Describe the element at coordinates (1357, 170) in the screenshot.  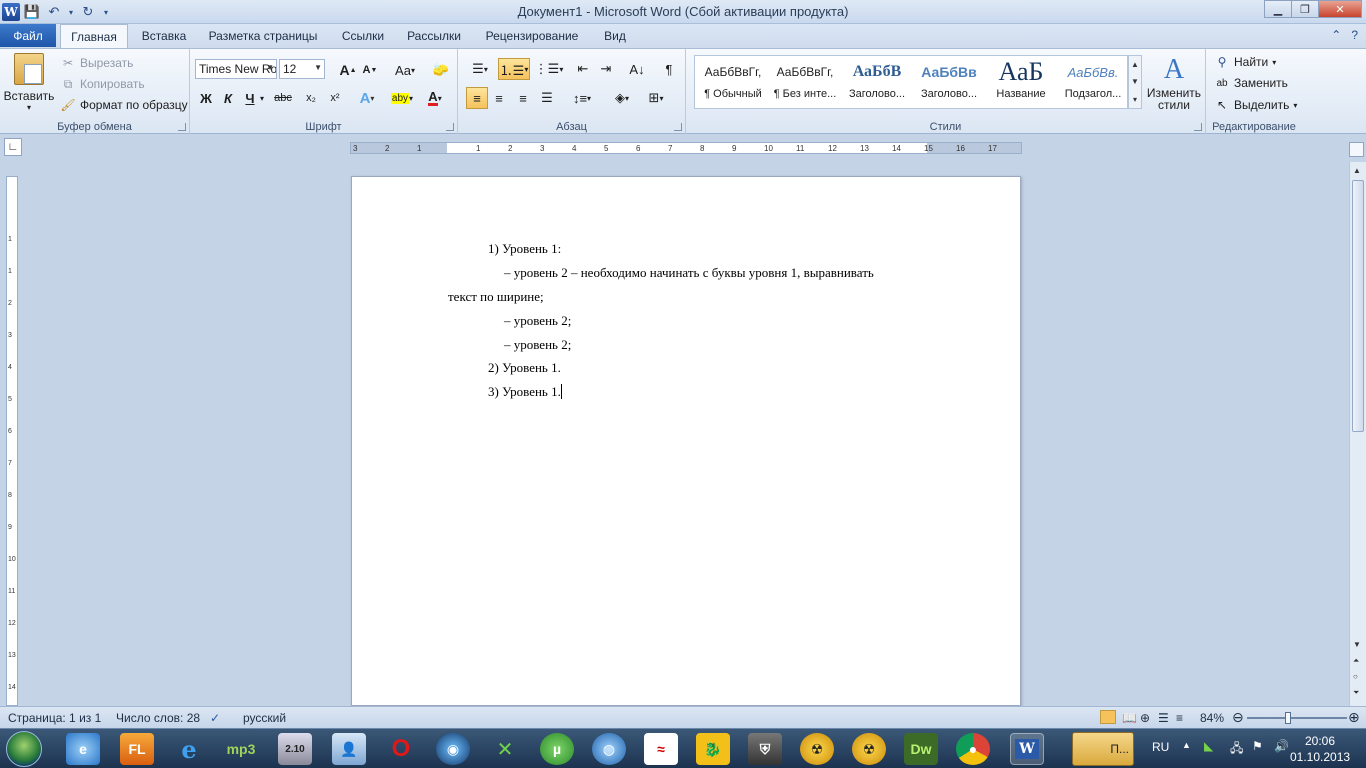
I see `scroll-up-icon: ▲` at that location.